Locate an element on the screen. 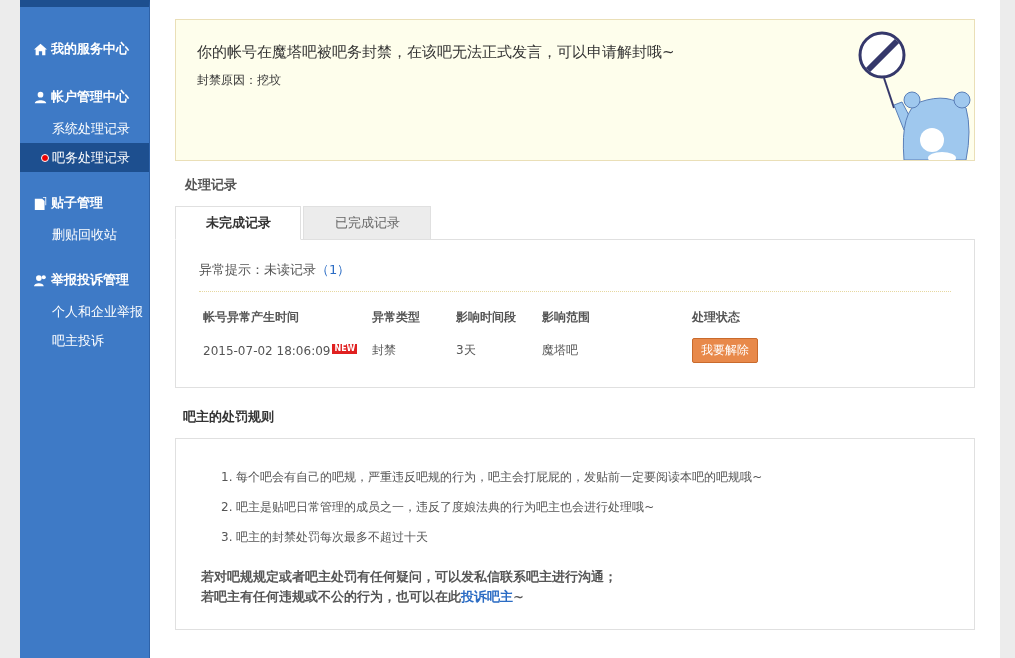 The image size is (1015, 658). sidebar-heading: 帐户管理中心 is located at coordinates (90, 97).